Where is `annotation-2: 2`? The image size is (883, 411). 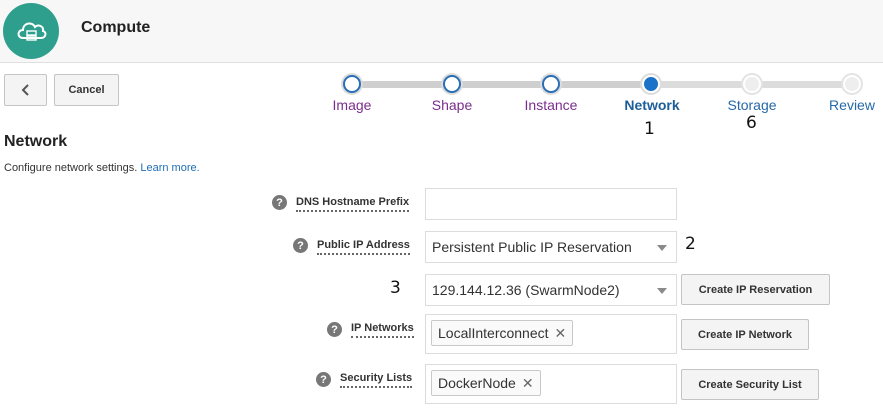
annotation-2: 2 is located at coordinates (690, 244).